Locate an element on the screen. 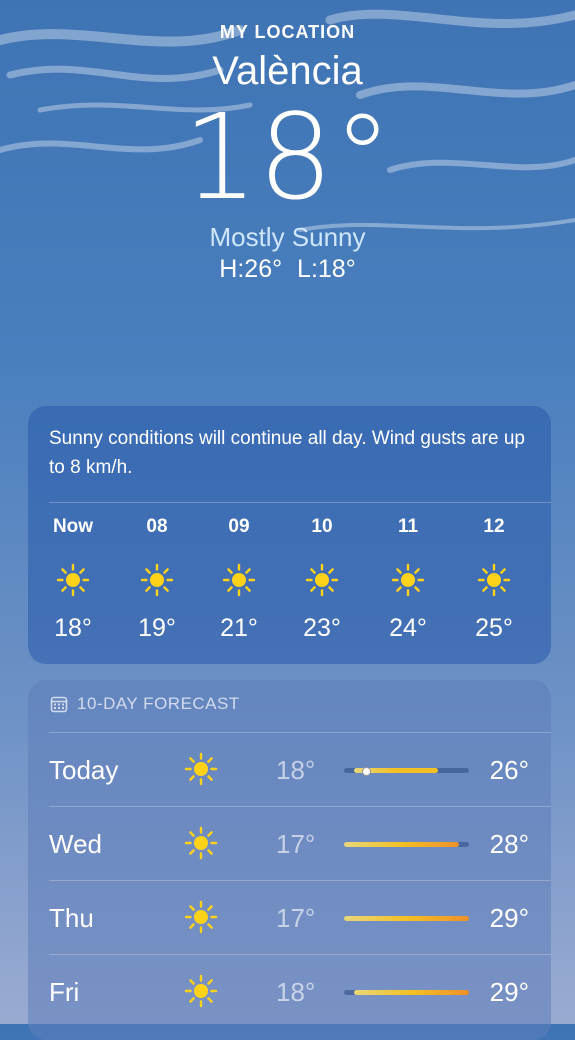 Image resolution: width=575 pixels, height=1040 pixels. hourly-list: Now 18° 08 19° 09 21° 10 23° 11 24° 12 25° is located at coordinates (289, 584).